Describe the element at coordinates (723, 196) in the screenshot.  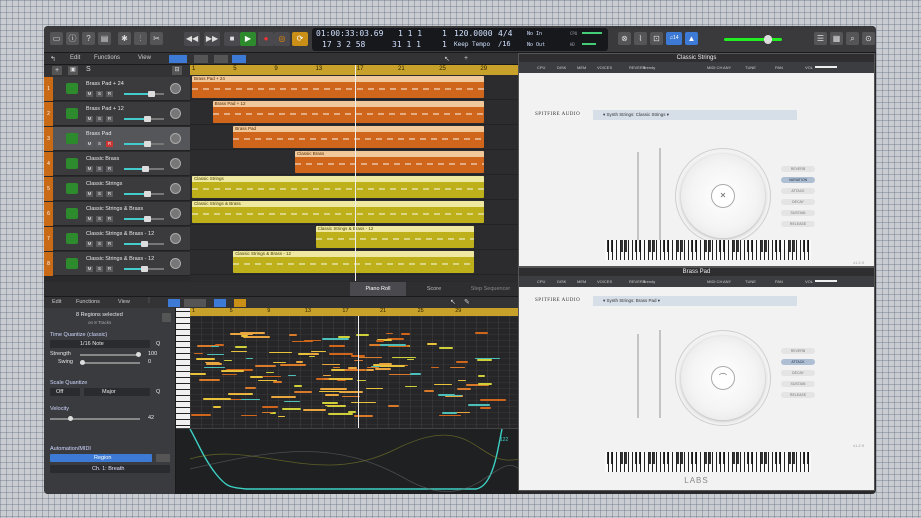
I see `dial-center-icon: ✕` at that location.